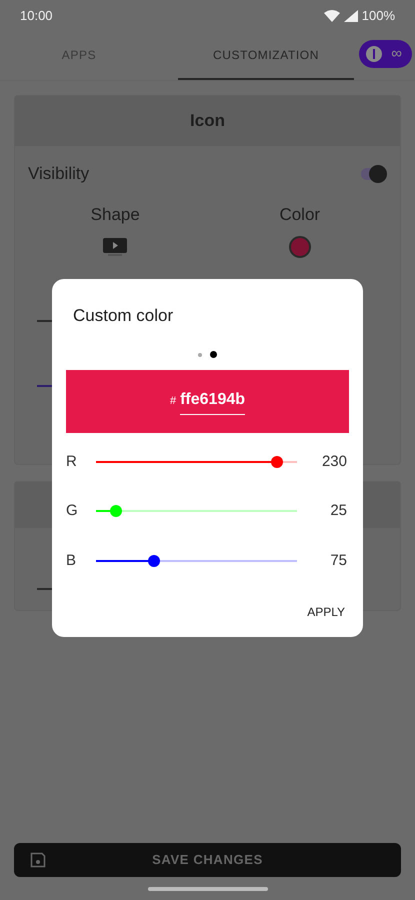  What do you see at coordinates (338, 511) in the screenshot?
I see `channel-value: 25` at bounding box center [338, 511].